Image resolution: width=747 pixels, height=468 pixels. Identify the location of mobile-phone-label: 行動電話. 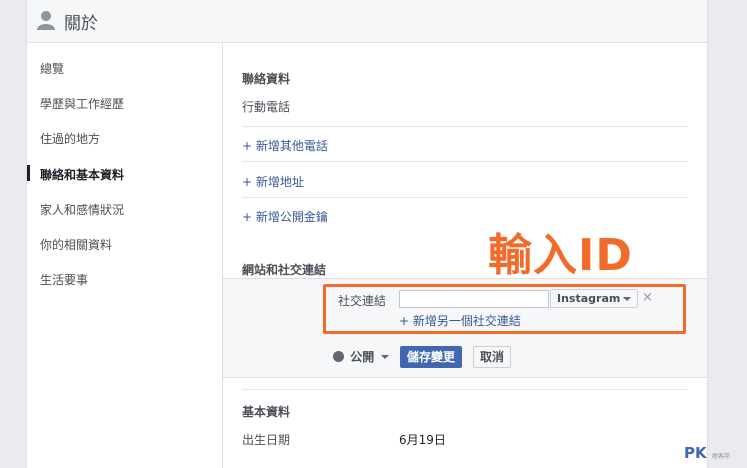
(266, 107).